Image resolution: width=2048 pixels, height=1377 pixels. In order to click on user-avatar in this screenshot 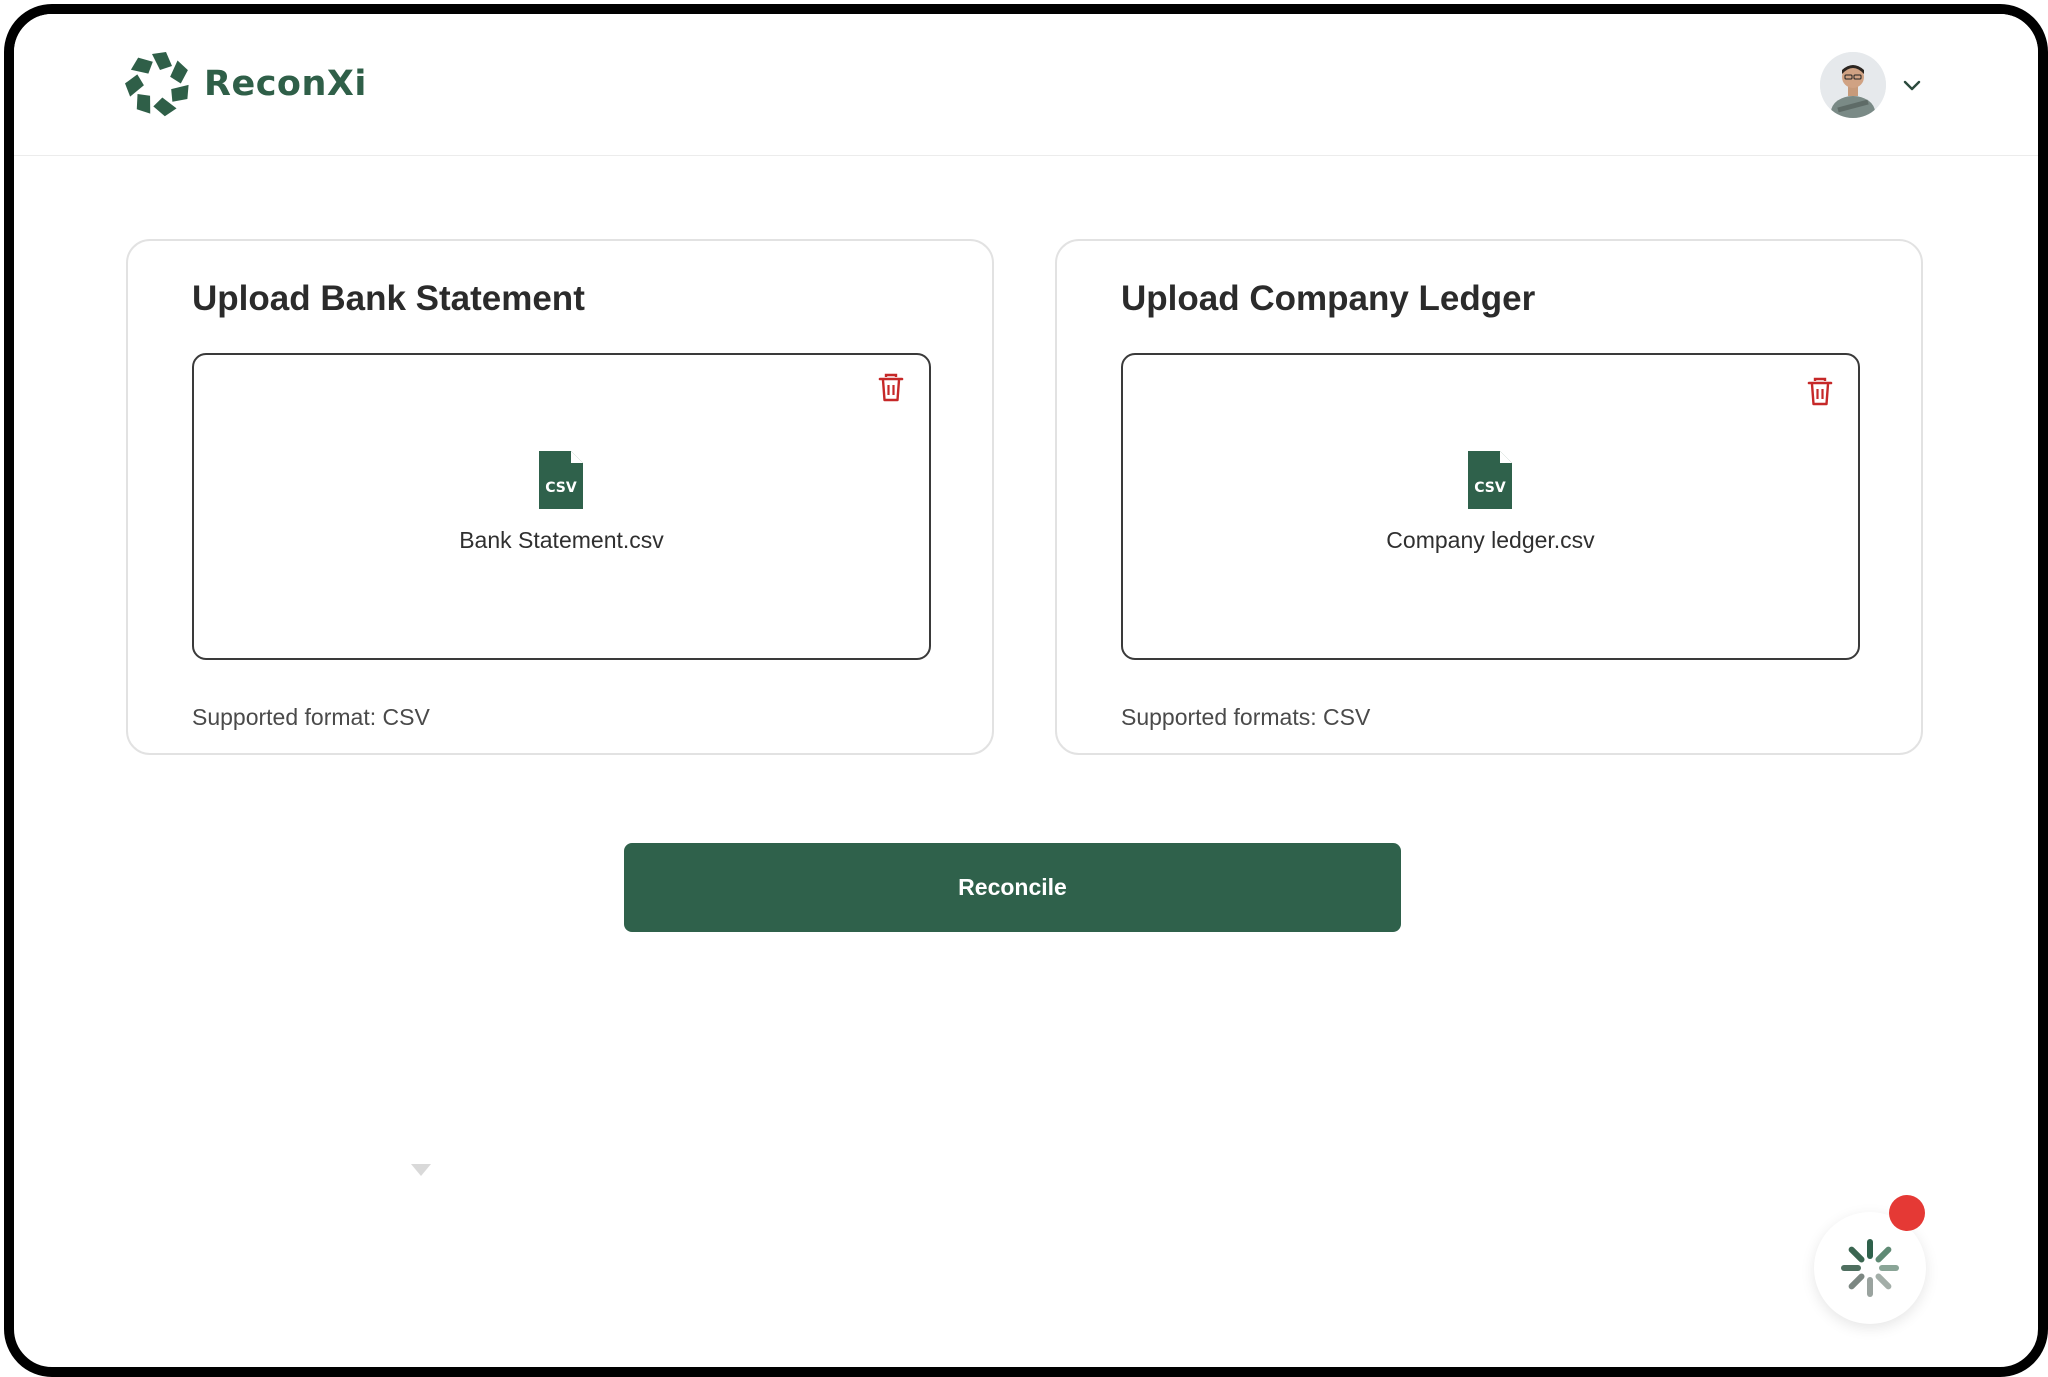, I will do `click(1853, 85)`.